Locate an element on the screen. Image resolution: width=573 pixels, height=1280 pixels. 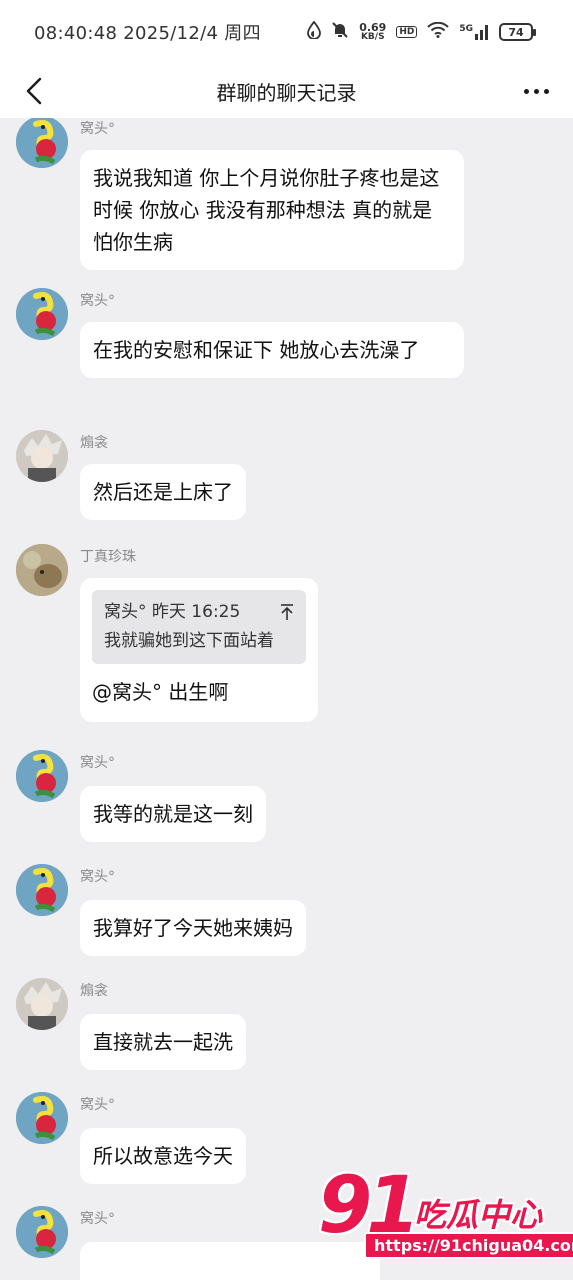
message-text: @窝头° 出生啊 is located at coordinates (160, 692).